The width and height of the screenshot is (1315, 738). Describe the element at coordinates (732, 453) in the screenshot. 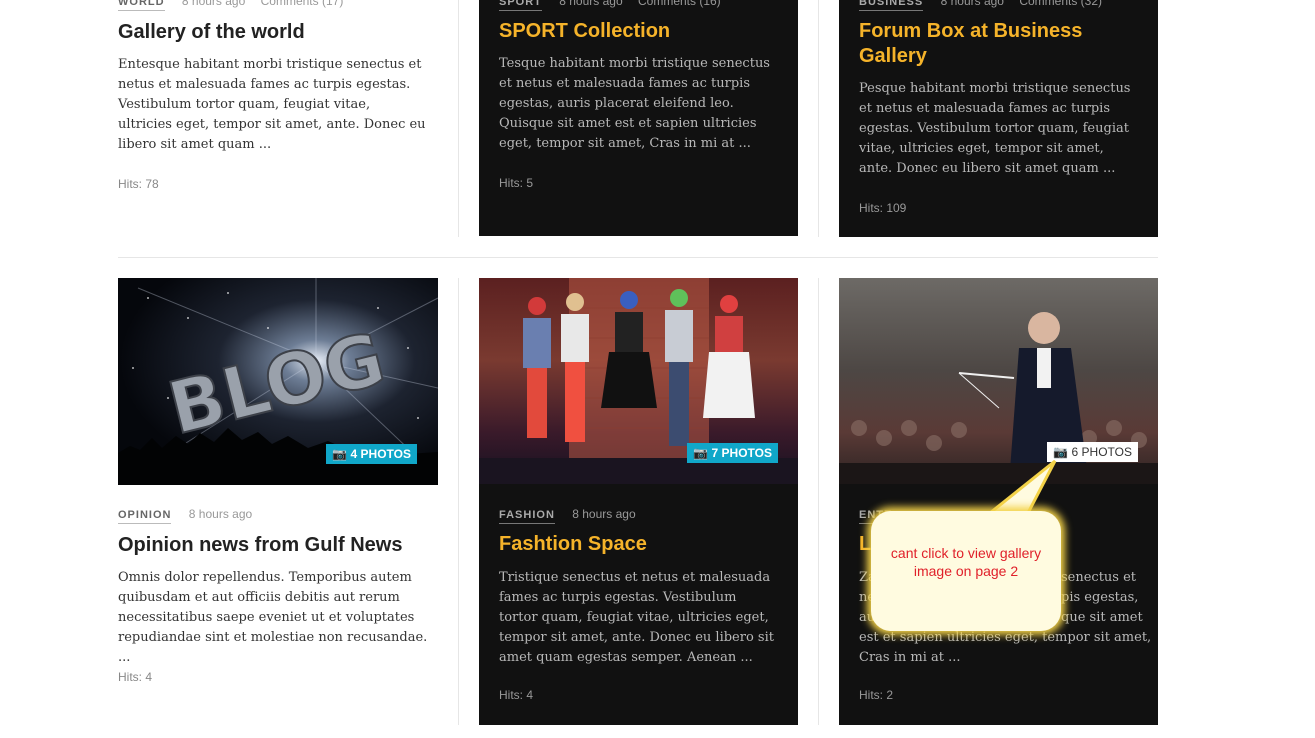

I see `photo-count-badge: 📷 7 PHOTOS` at that location.